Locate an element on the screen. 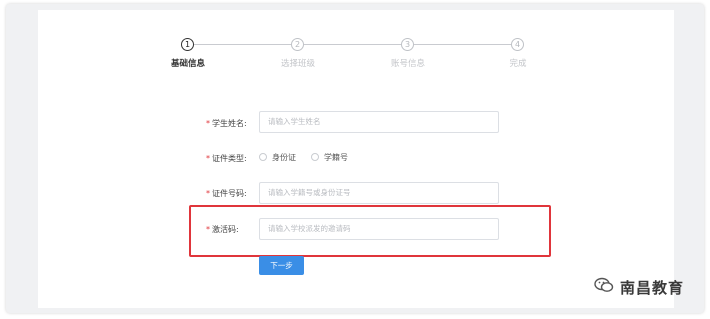 The image size is (710, 319). step-4-label: 完成 is located at coordinates (518, 64).